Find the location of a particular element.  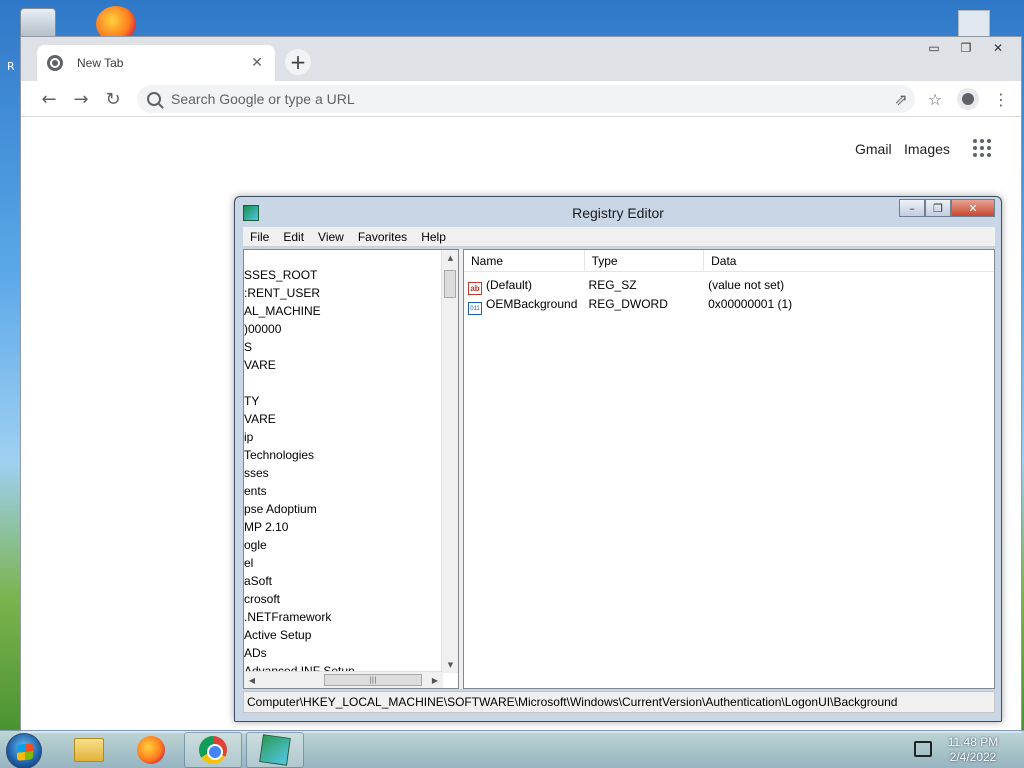

tree-vertical-scrollbar: ▲ ▼ is located at coordinates (449, 461).